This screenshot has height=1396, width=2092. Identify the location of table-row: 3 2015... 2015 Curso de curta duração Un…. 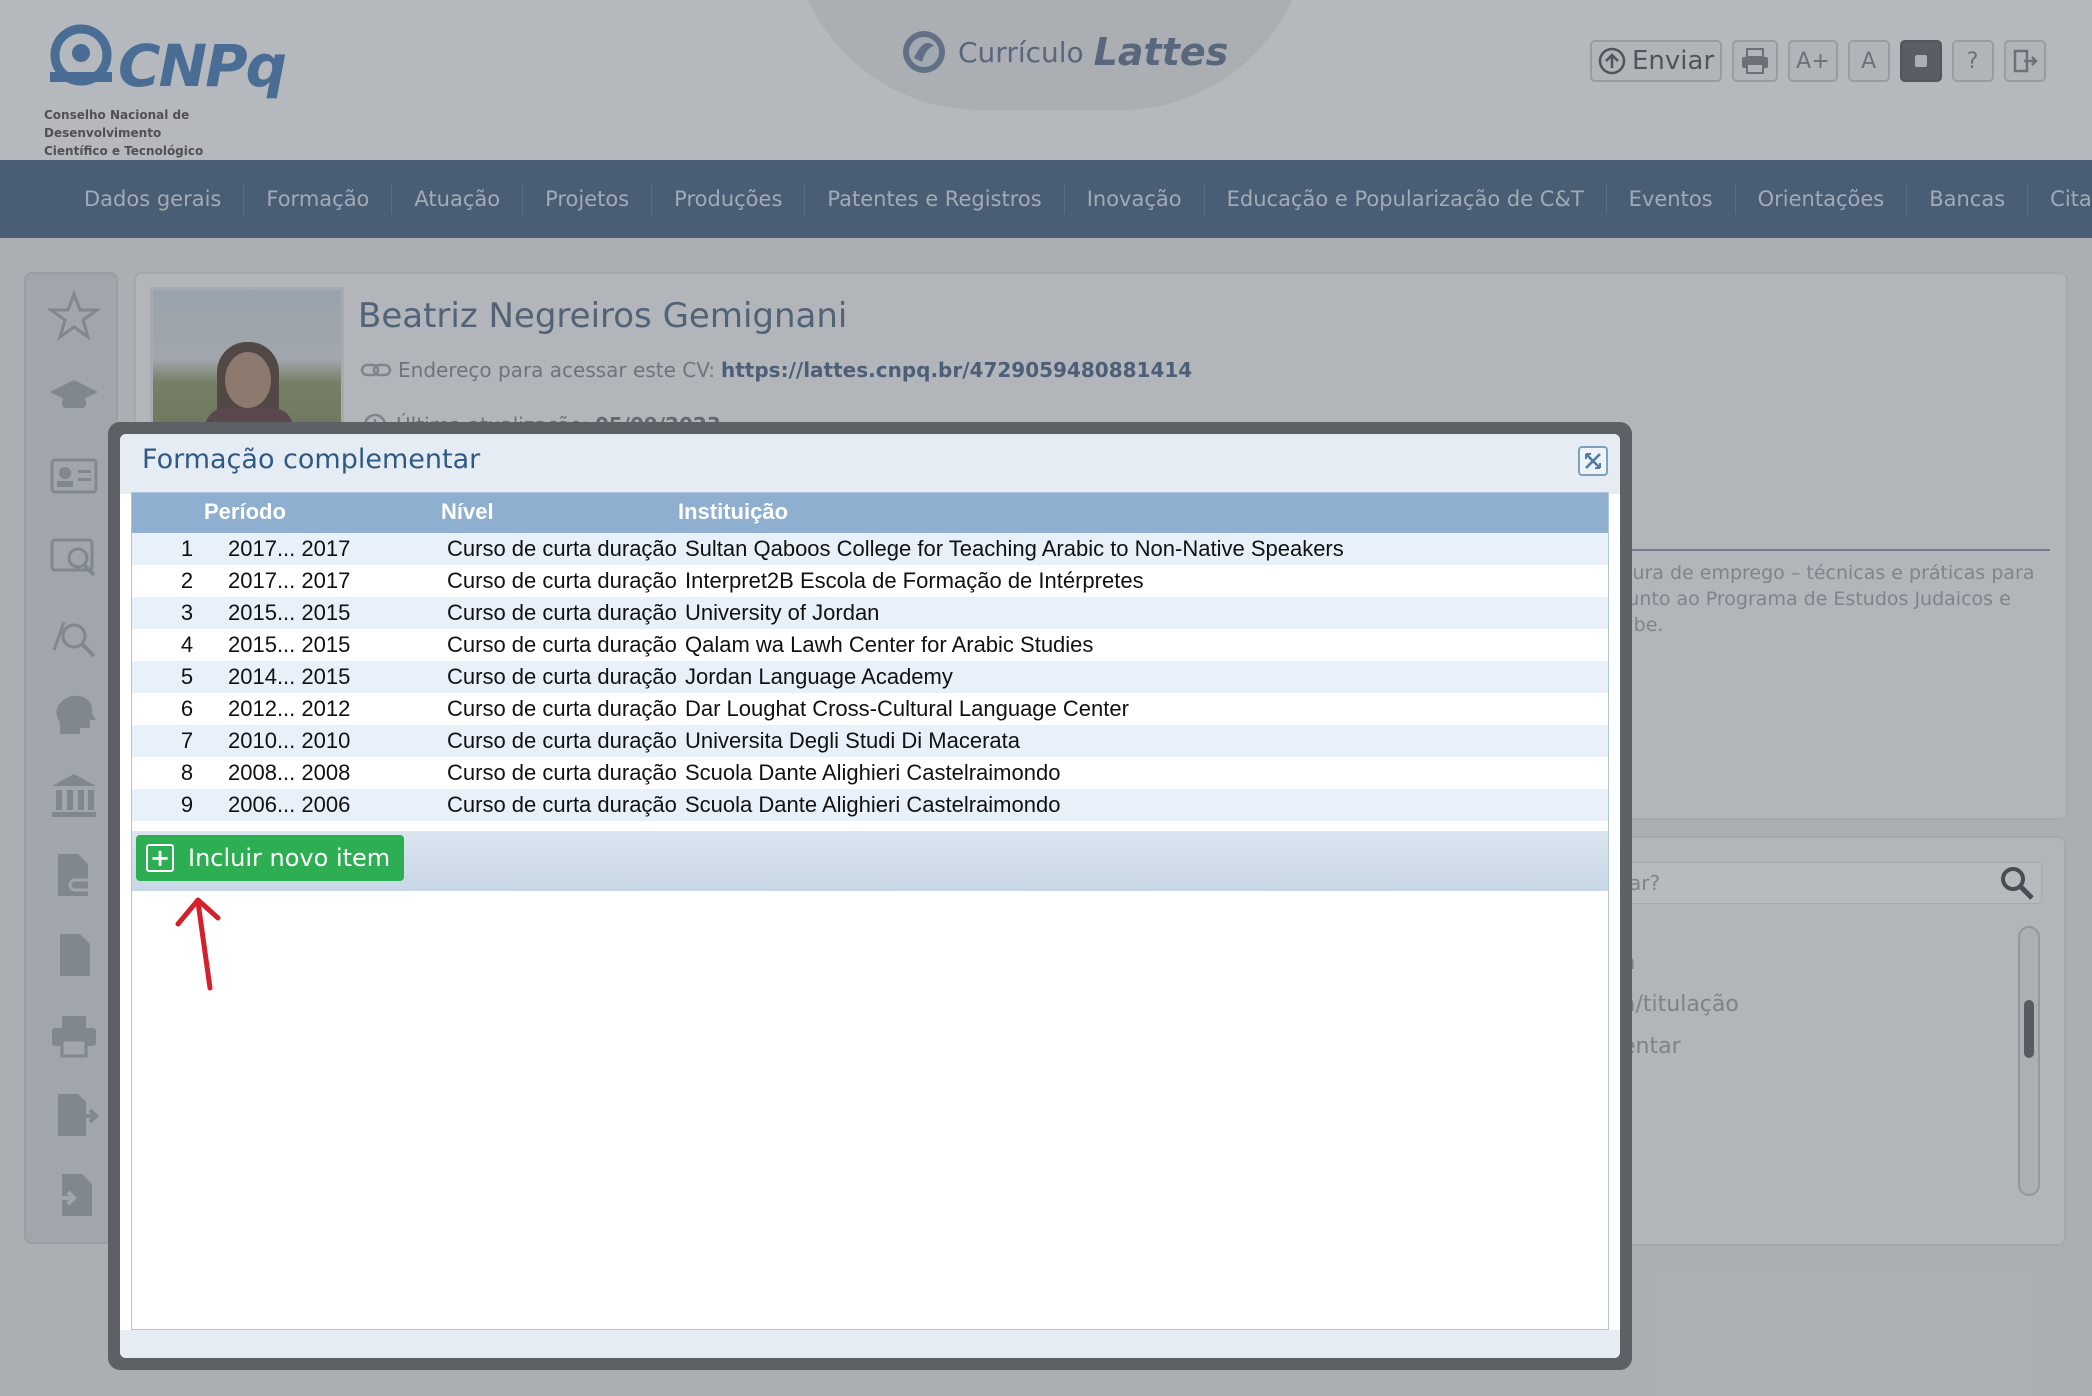
(870, 613).